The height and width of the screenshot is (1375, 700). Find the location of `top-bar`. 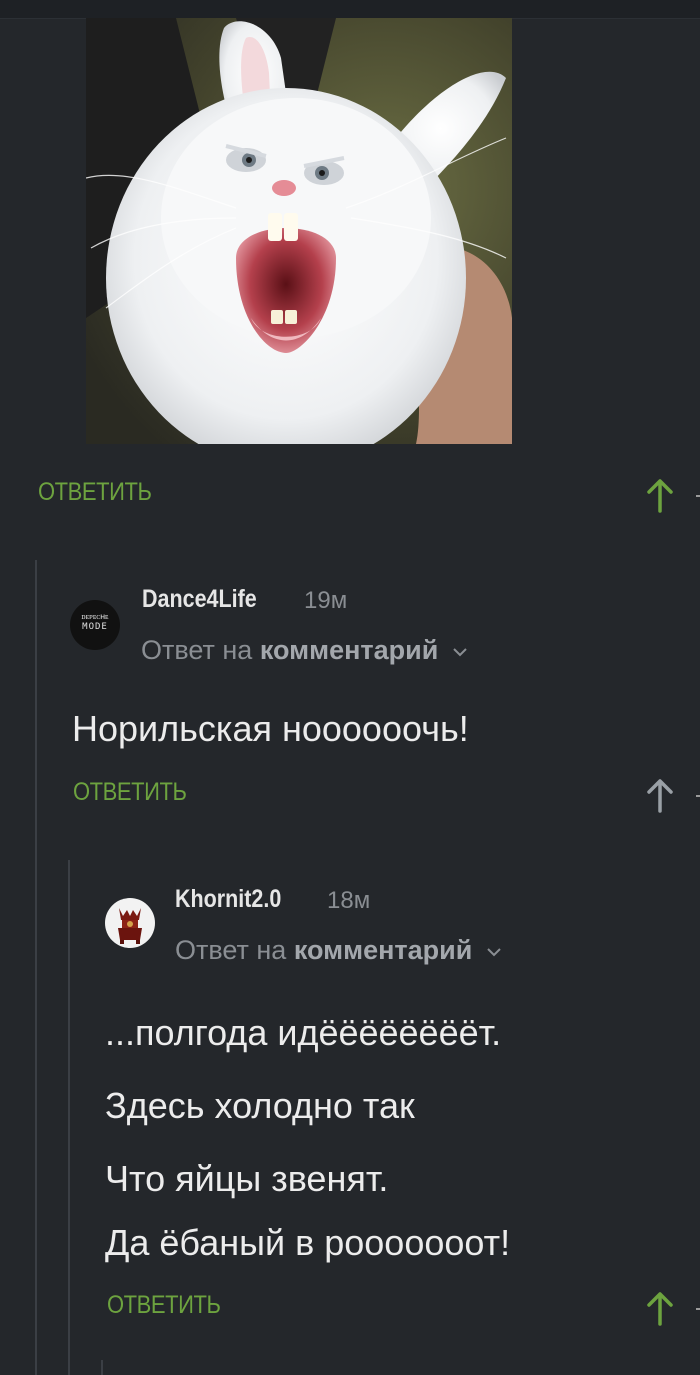

top-bar is located at coordinates (350, 9).